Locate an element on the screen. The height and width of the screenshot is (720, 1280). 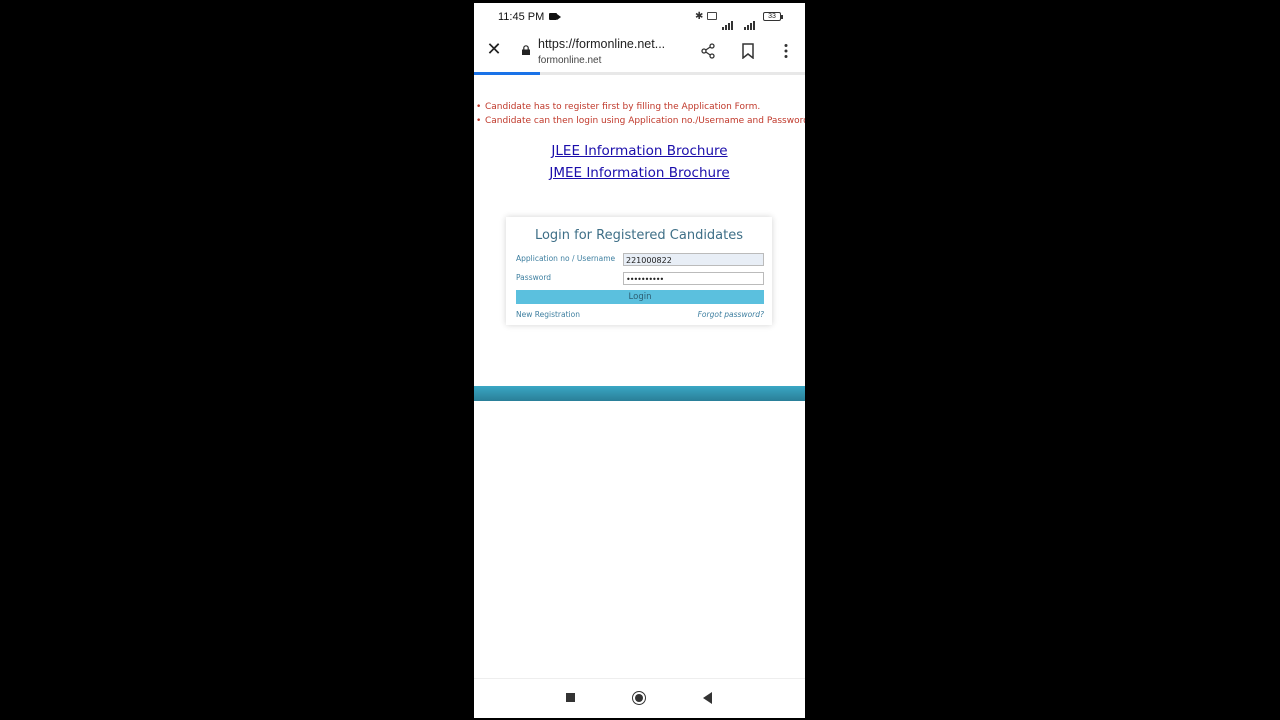
application-no-label: Application no / Username is located at coordinates (566, 258).